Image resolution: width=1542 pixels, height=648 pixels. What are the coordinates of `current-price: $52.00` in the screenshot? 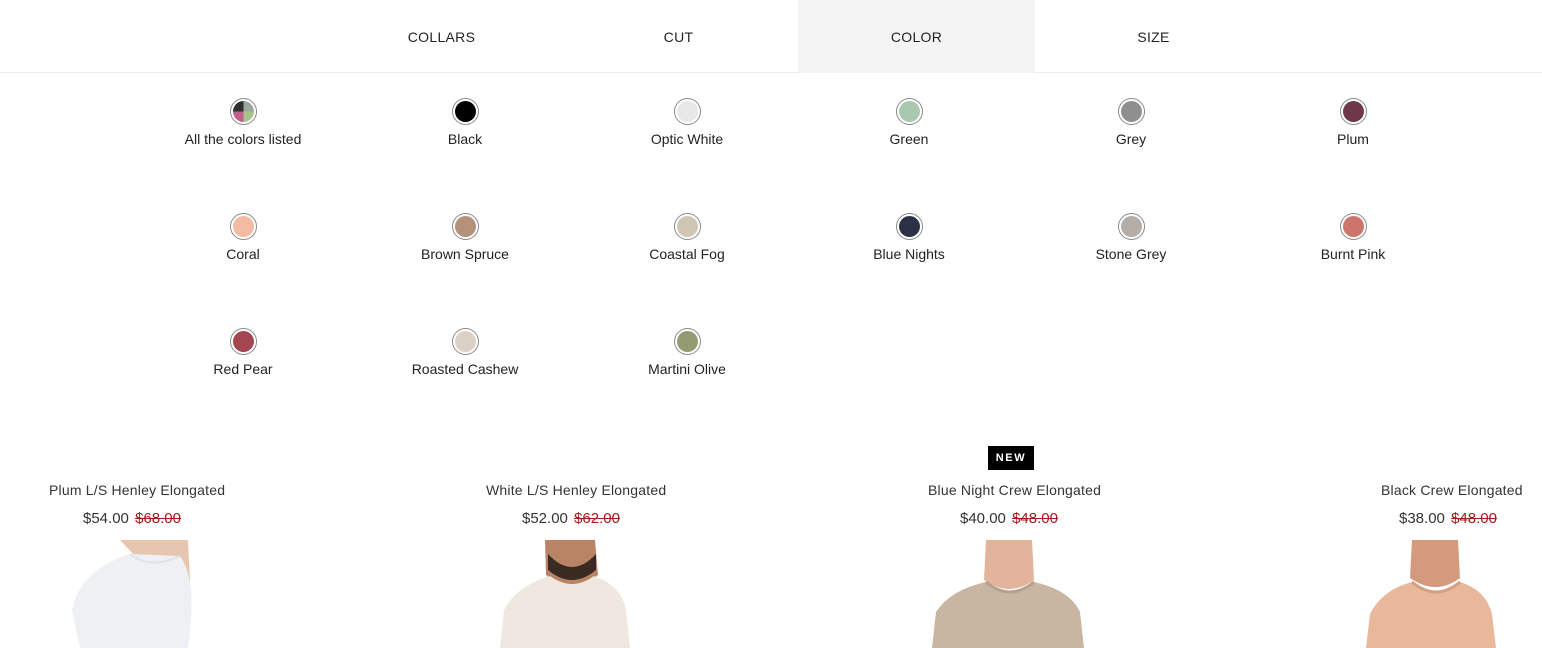 It's located at (545, 518).